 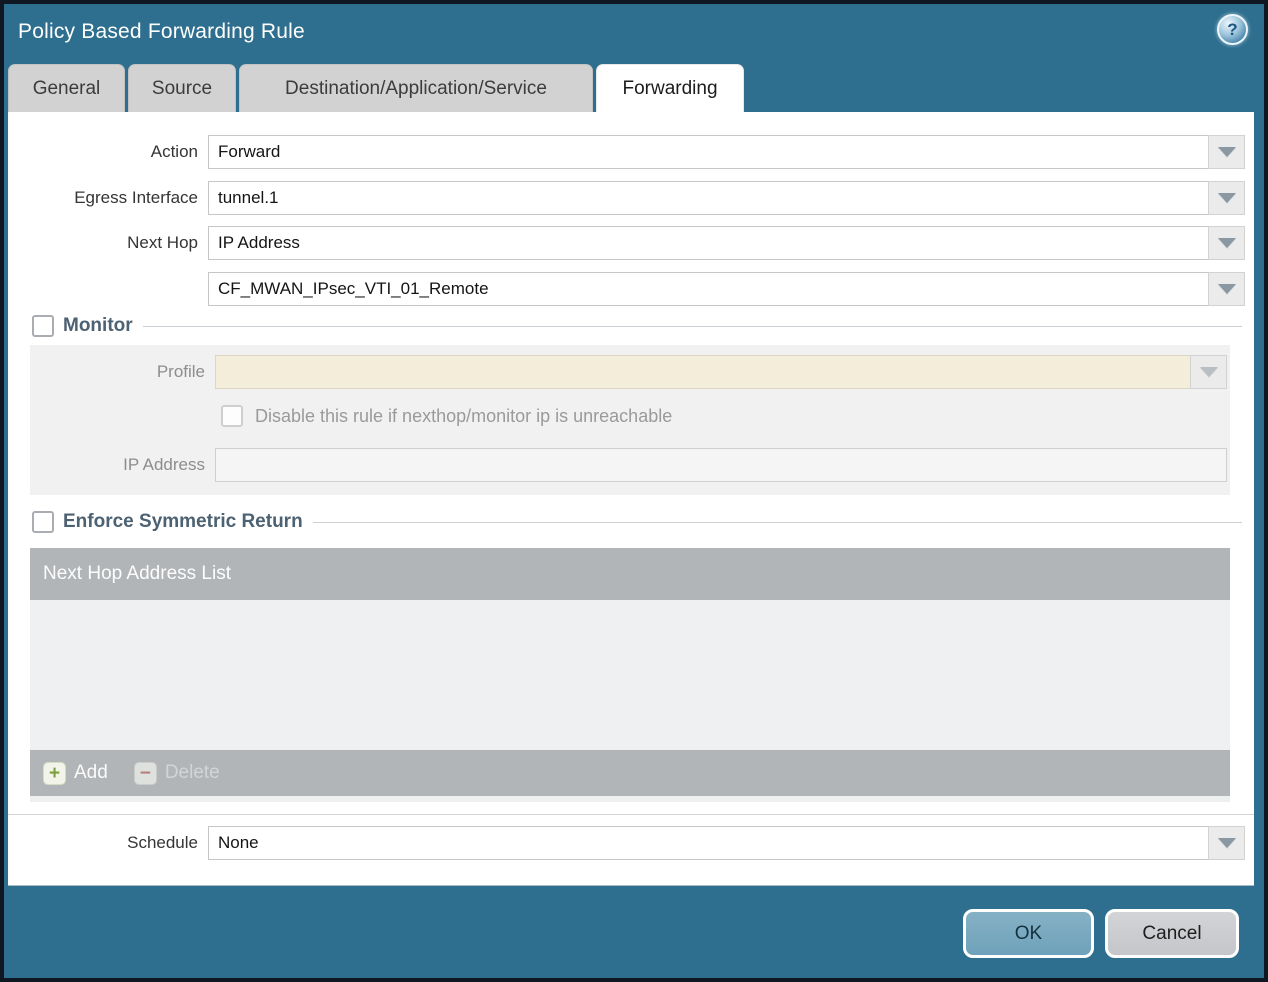 What do you see at coordinates (232, 416) in the screenshot?
I see `disable-rule-checkbox` at bounding box center [232, 416].